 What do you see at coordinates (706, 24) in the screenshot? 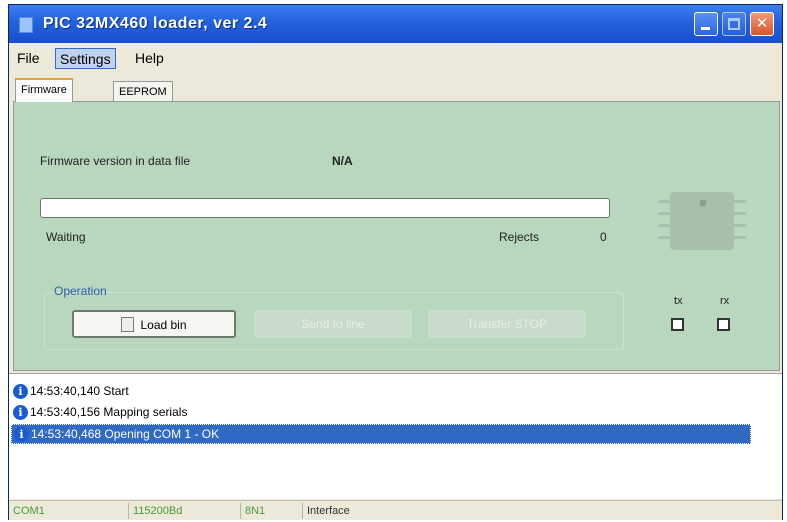
I see `minimize-button` at bounding box center [706, 24].